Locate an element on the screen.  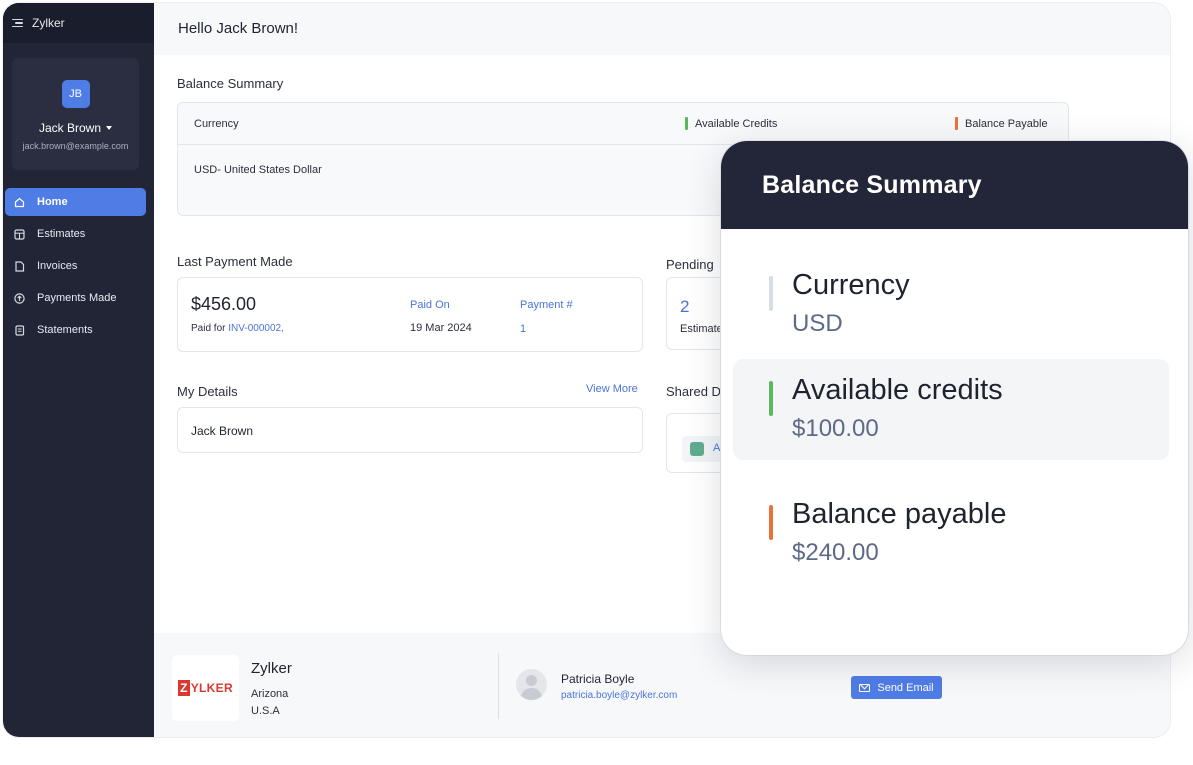
popup-item-value: $100.00 is located at coordinates (835, 428).